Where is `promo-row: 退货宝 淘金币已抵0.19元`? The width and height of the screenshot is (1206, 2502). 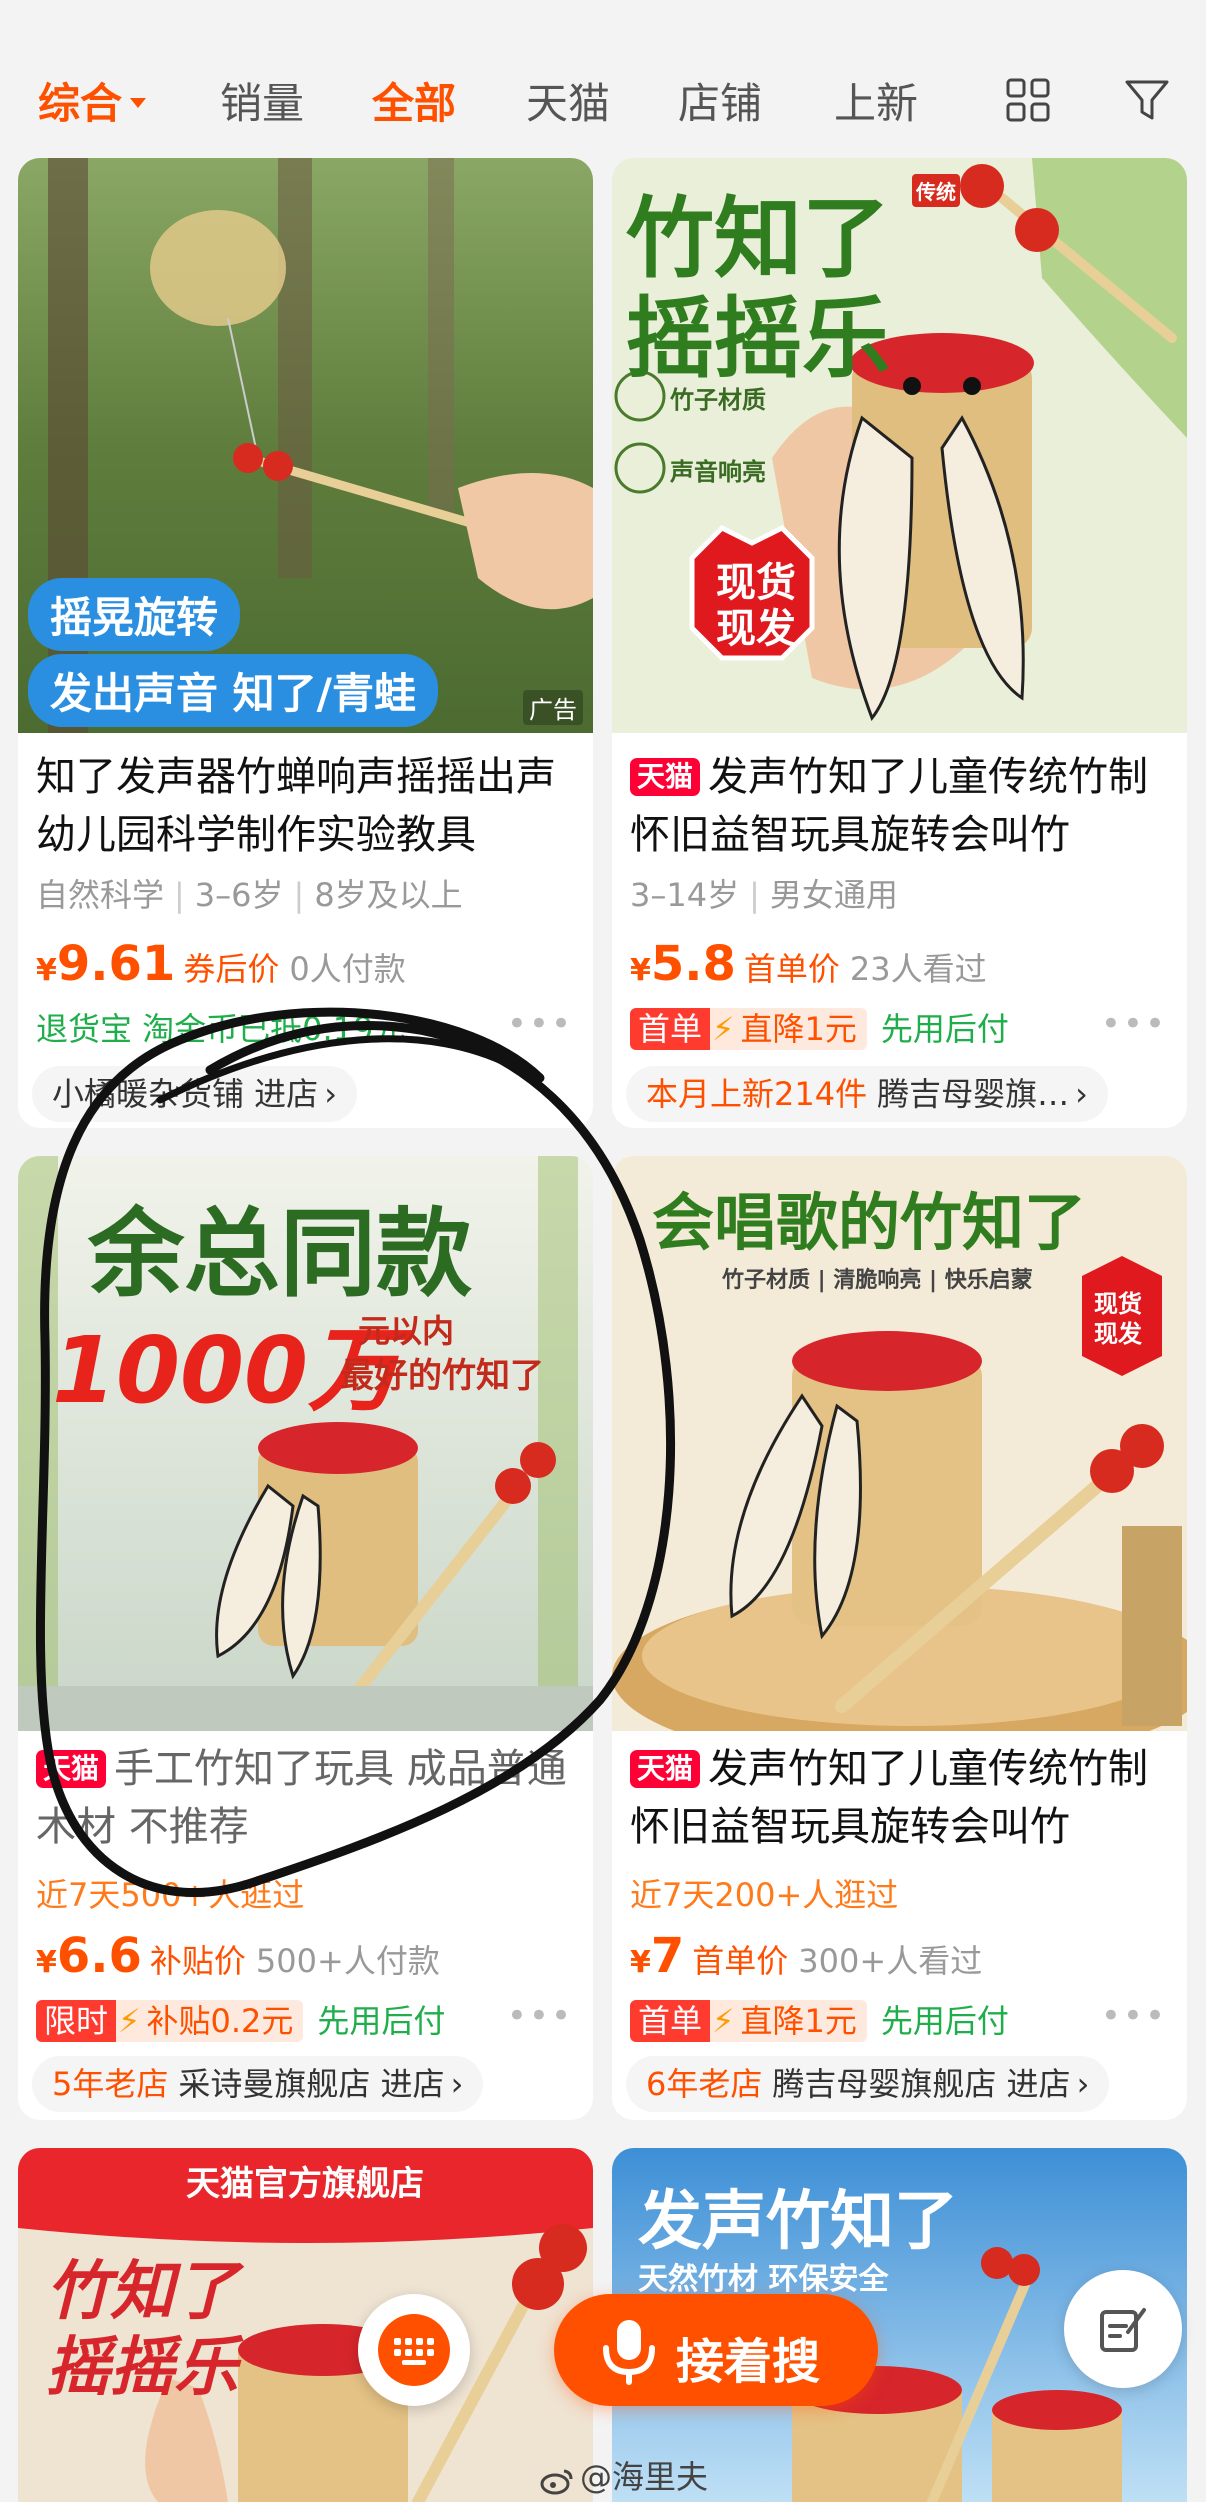
promo-row: 退货宝 淘金币已抵0.19元 is located at coordinates (221, 1029).